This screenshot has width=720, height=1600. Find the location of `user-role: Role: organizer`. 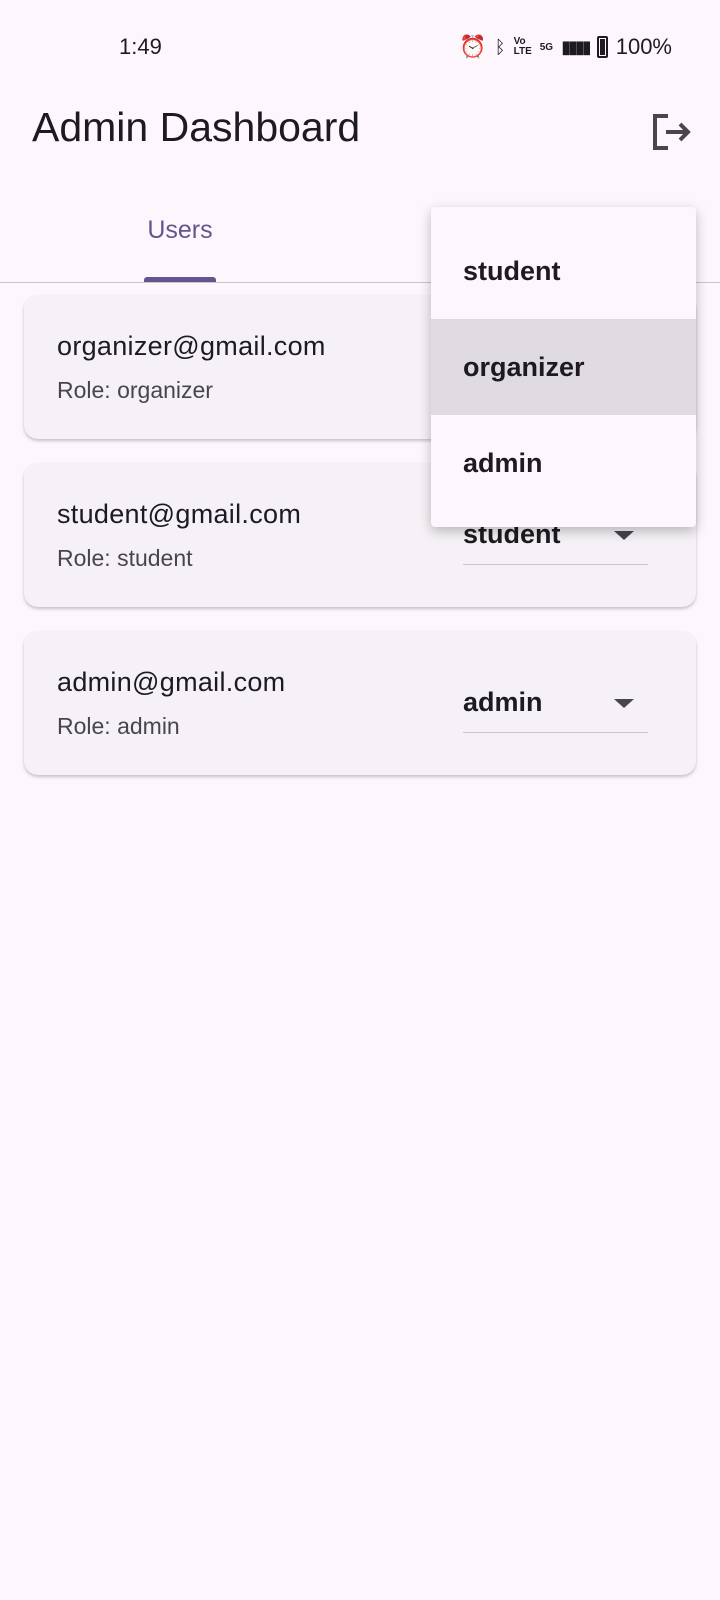

user-role: Role: organizer is located at coordinates (135, 390).